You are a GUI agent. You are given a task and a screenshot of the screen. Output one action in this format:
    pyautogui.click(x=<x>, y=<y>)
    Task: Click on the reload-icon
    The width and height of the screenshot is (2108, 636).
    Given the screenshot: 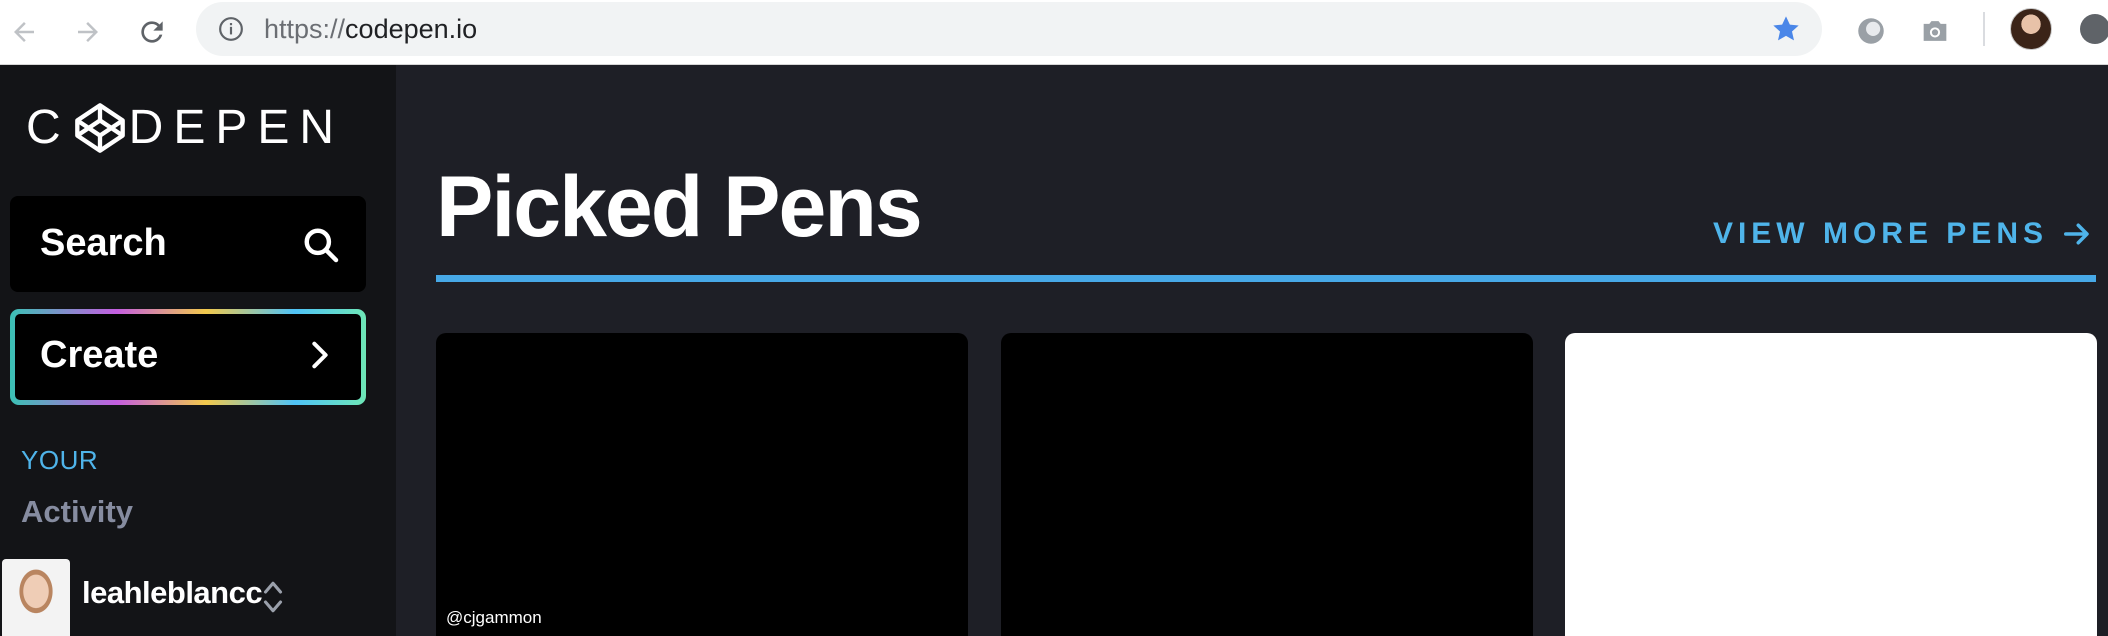 What is the action you would take?
    pyautogui.click(x=152, y=32)
    